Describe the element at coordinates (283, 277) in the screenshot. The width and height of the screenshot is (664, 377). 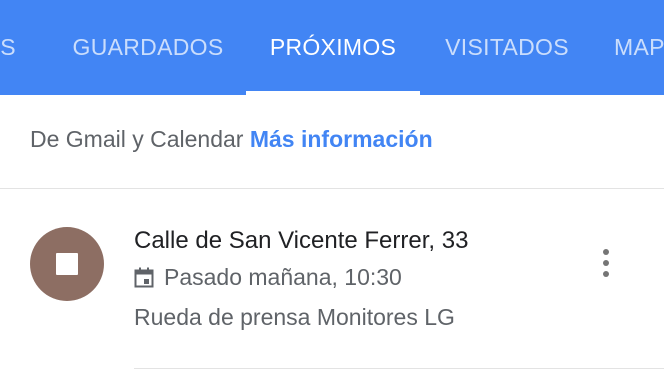
I see `event-date: Pasado mañana, 10:30` at that location.